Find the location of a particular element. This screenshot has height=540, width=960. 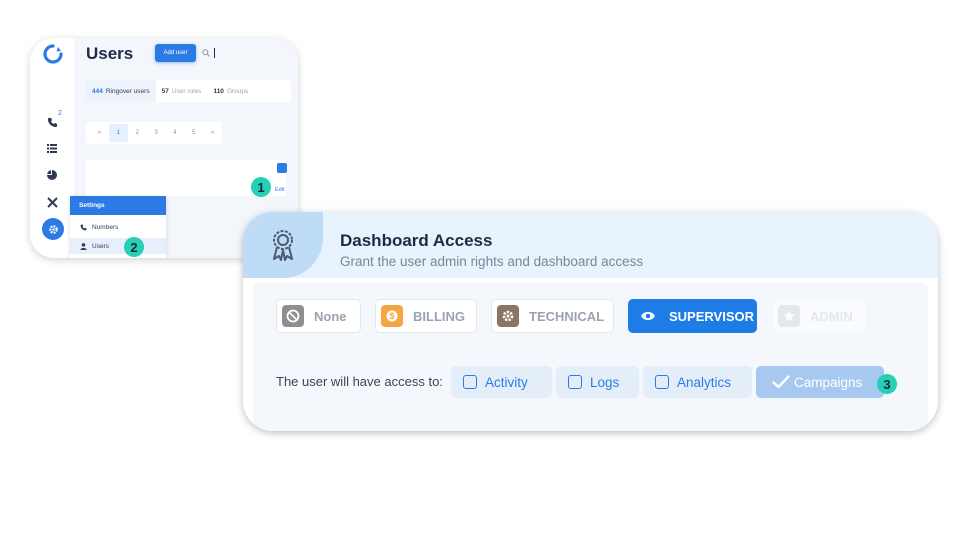

permission-logs-checkbox: Logs is located at coordinates (597, 382).